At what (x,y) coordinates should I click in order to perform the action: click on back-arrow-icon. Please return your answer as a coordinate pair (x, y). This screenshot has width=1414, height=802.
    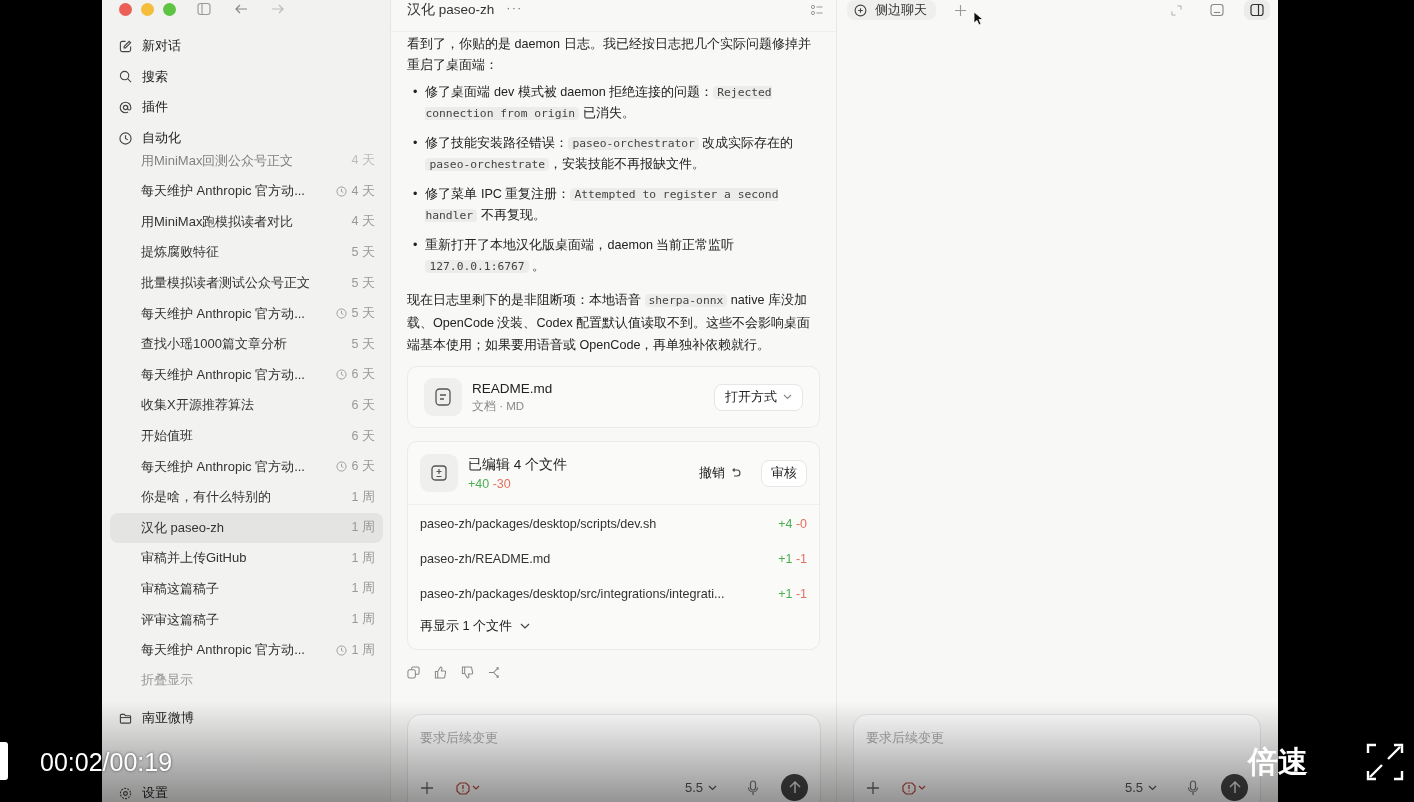
    Looking at the image, I should click on (241, 9).